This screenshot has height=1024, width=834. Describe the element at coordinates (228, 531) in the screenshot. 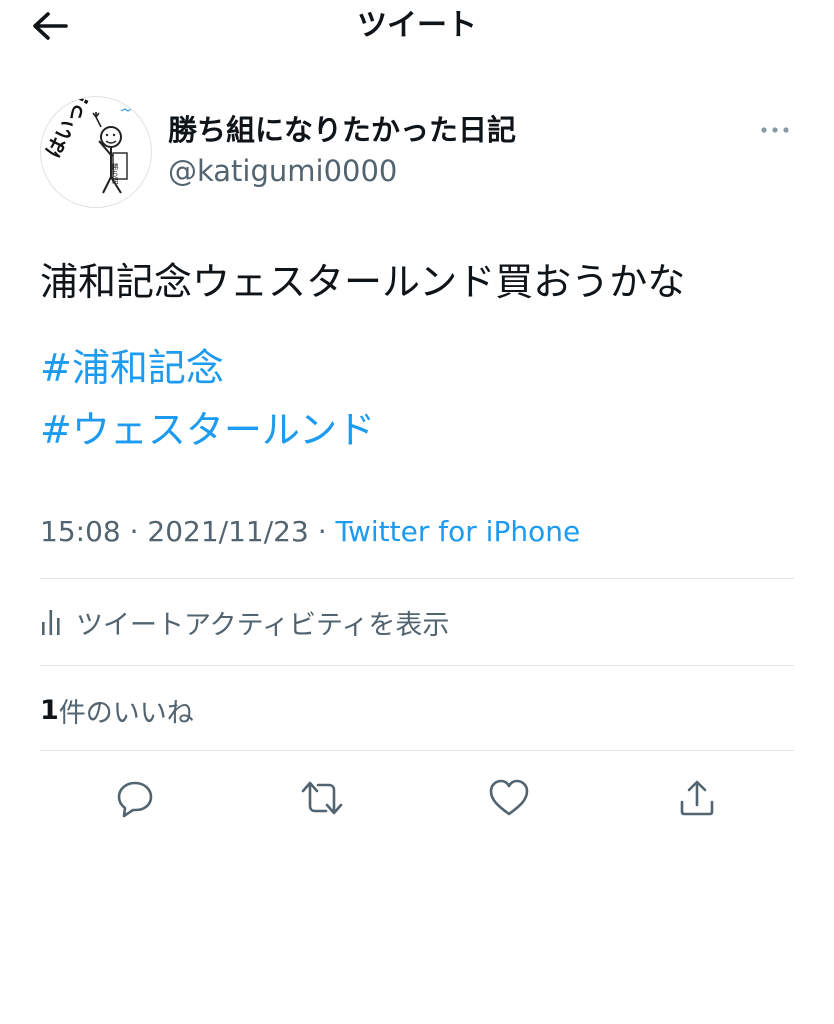

I see `tweet-date: 2021/11/23` at that location.